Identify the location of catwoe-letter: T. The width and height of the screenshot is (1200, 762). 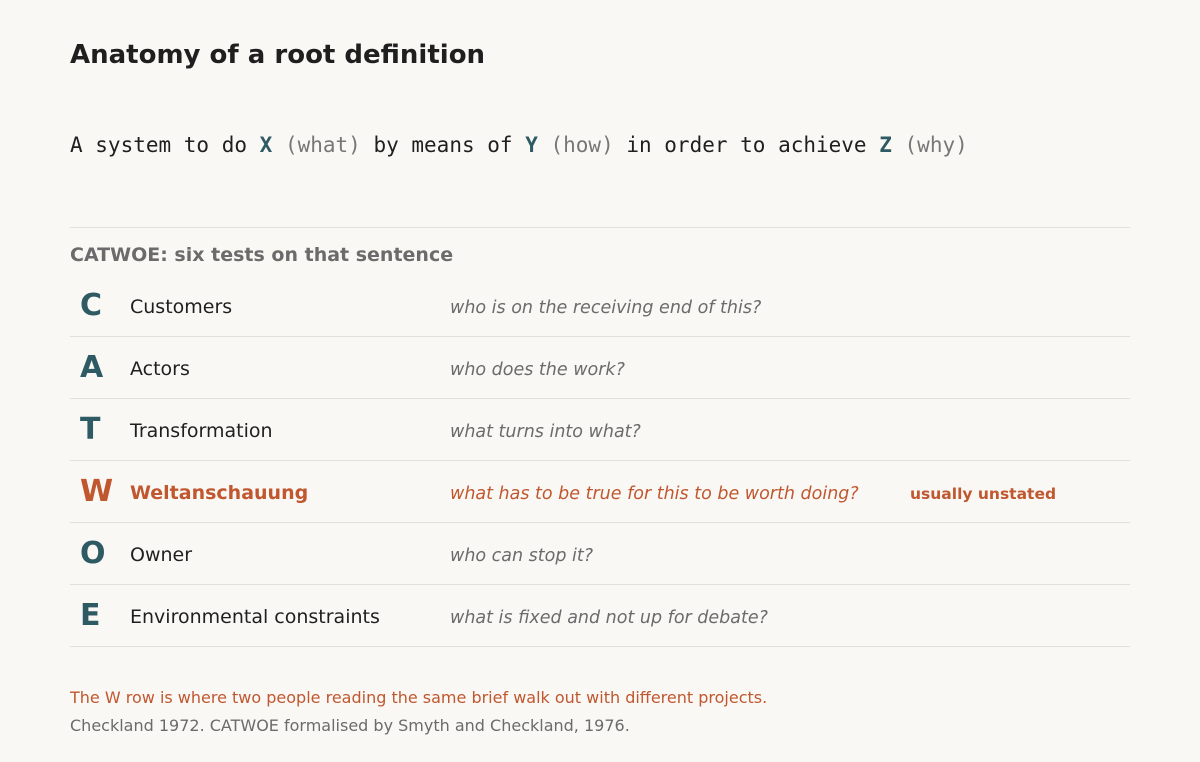
(90, 429).